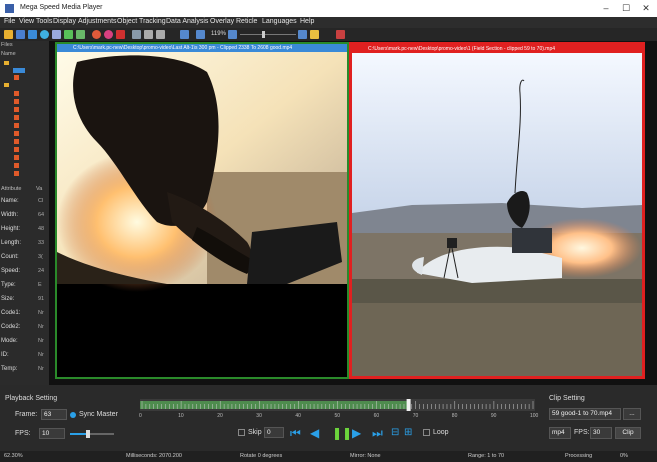 The image size is (657, 462). I want to click on selected-file, so click(19, 70).